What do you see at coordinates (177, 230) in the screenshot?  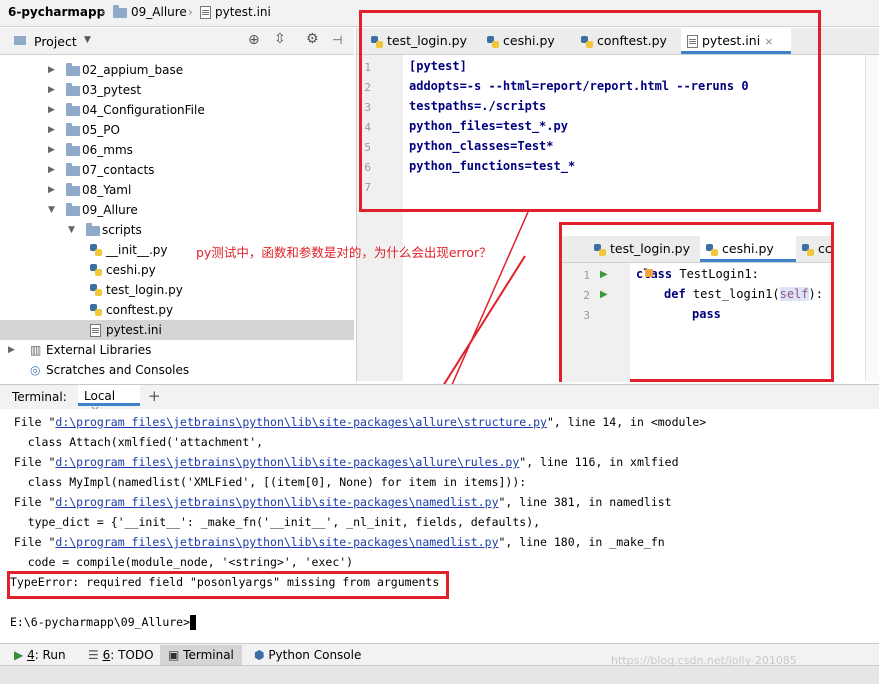 I see `tree-item: ▼ scripts` at bounding box center [177, 230].